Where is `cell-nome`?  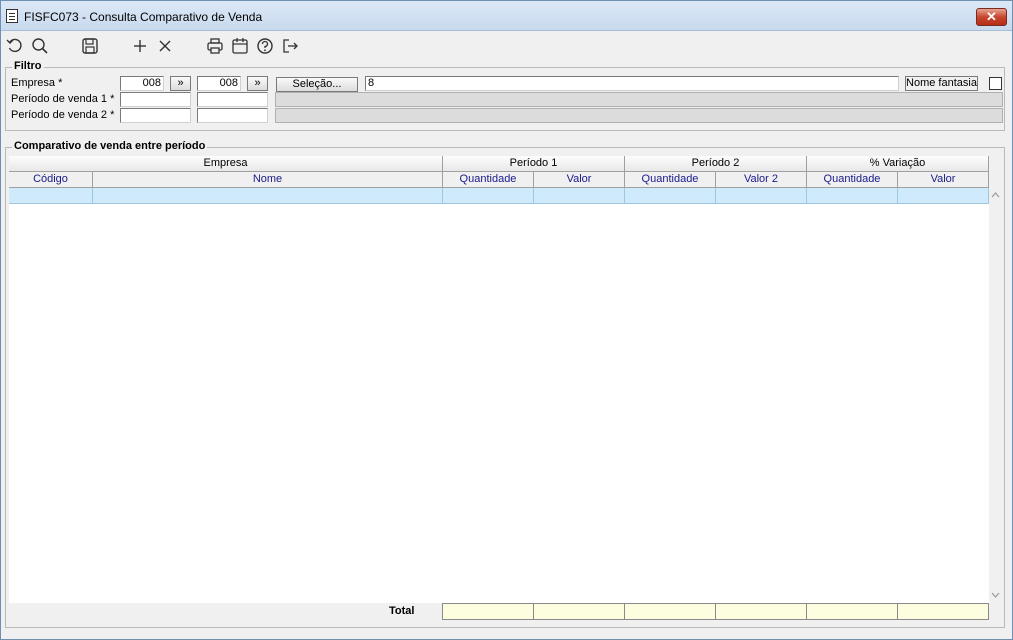
cell-nome is located at coordinates (268, 195).